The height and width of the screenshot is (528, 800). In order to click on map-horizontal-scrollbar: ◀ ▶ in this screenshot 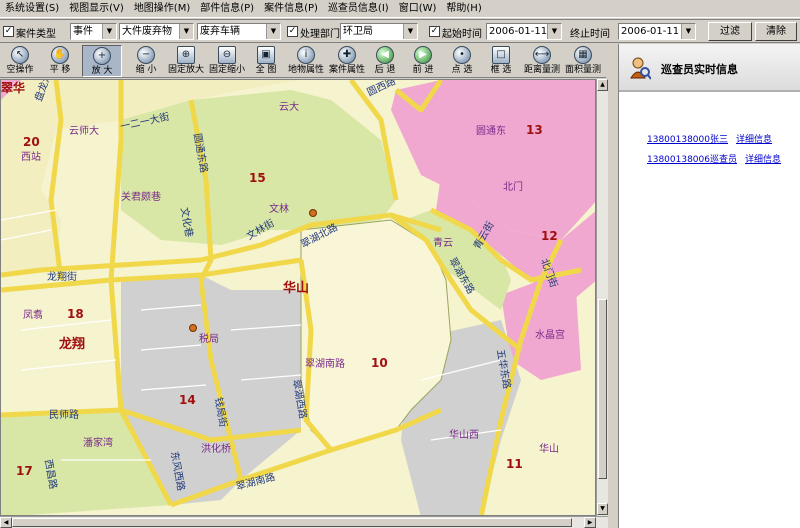, I will do `click(304, 522)`.